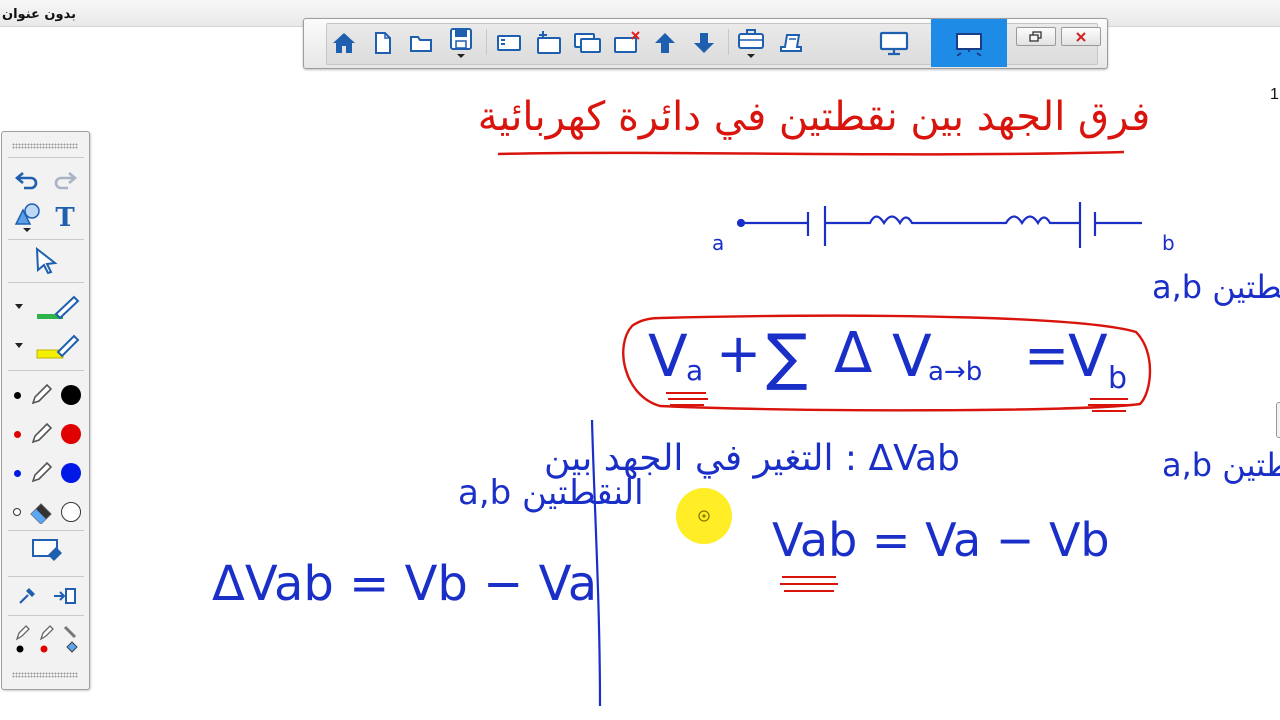 The width and height of the screenshot is (1280, 720). Describe the element at coordinates (404, 584) in the screenshot. I see `left-formula: ΔVab = Vb − Va` at that location.